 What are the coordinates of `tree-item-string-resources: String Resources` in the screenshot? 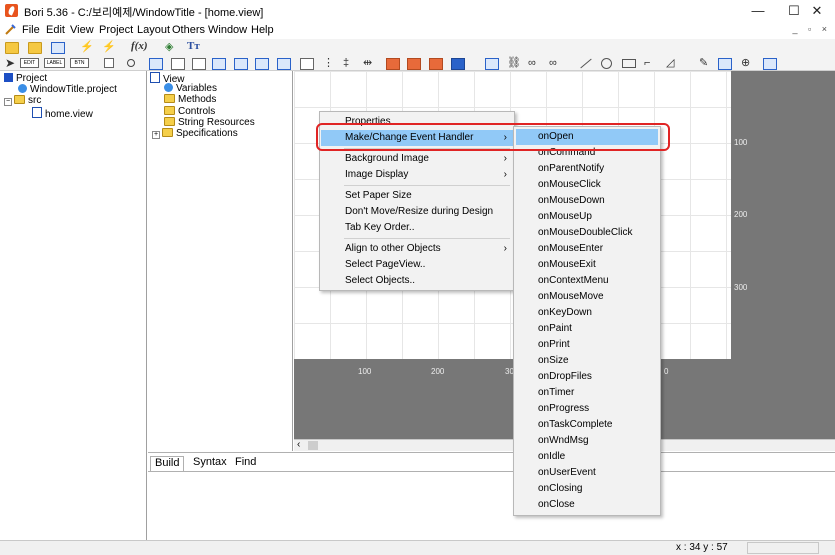 It's located at (209, 122).